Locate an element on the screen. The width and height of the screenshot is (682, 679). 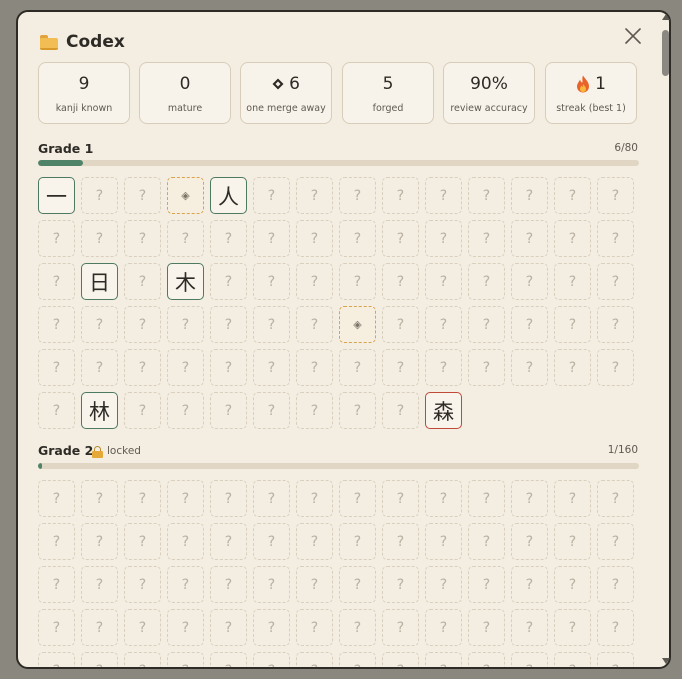
scroll-thumb is located at coordinates (665, 53).